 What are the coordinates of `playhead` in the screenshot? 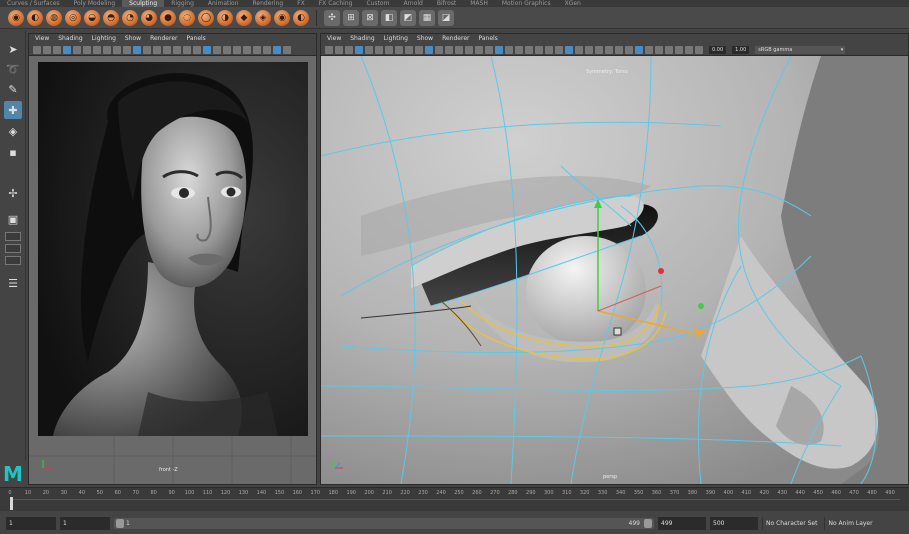 It's located at (11, 503).